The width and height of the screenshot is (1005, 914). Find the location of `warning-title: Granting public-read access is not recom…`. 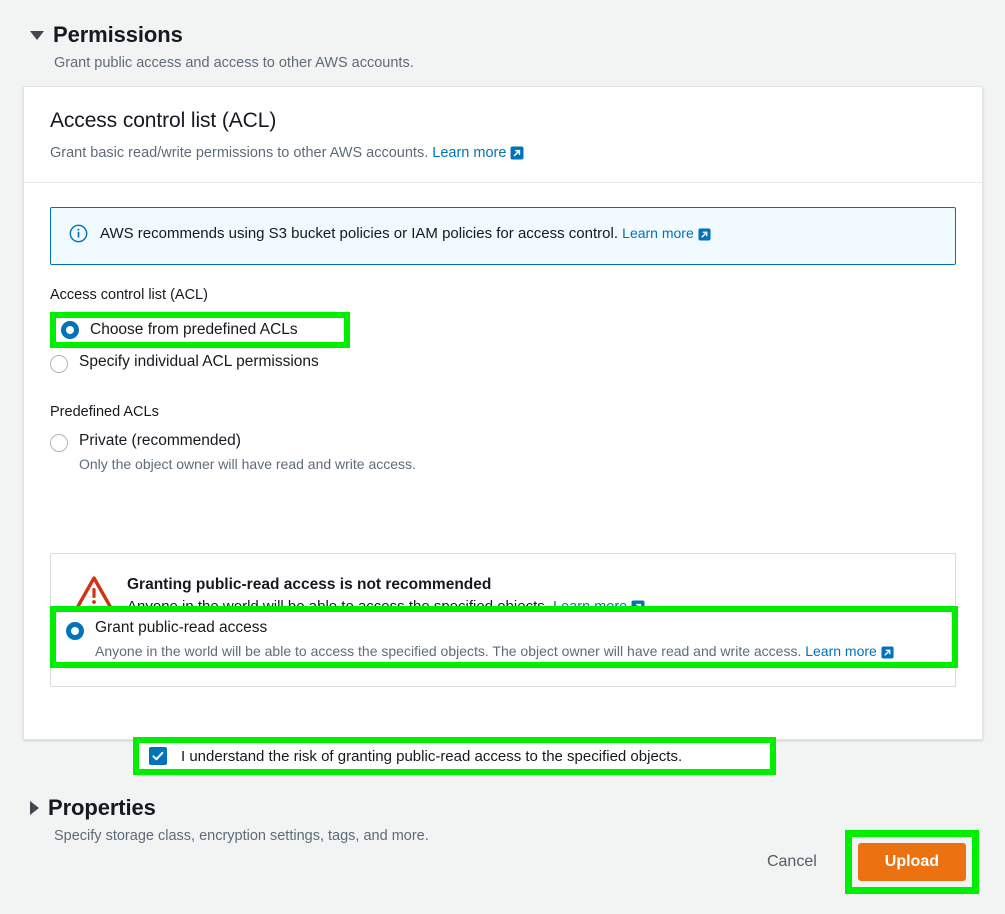

warning-title: Granting public-read access is not recom… is located at coordinates (309, 584).